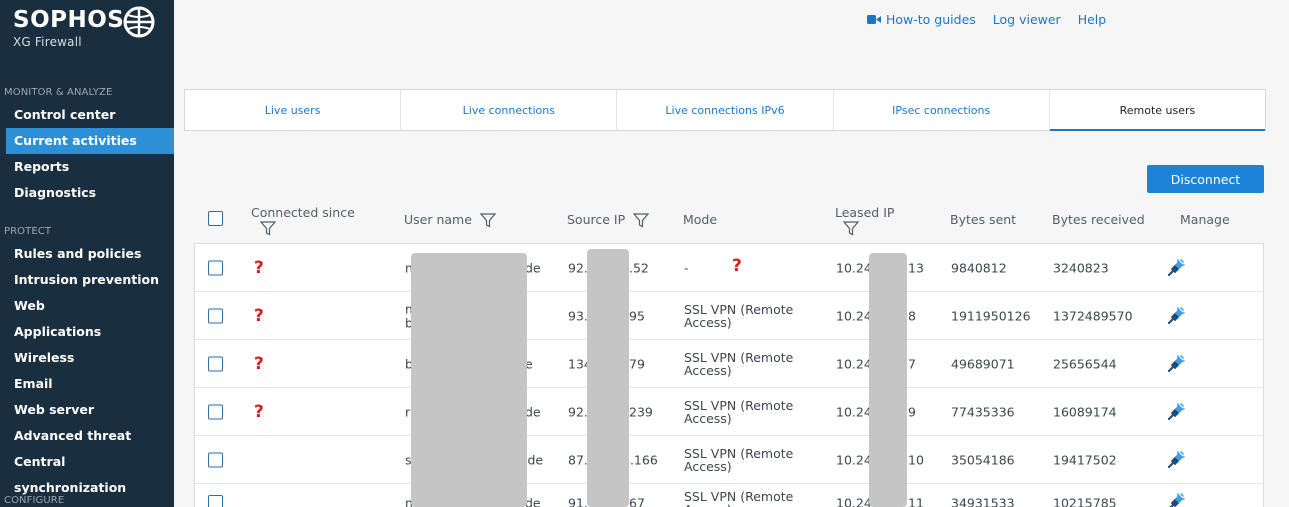 The image size is (1289, 507). What do you see at coordinates (58, 92) in the screenshot?
I see `section-monitor-analyze: MONITOR & ANALYZE` at bounding box center [58, 92].